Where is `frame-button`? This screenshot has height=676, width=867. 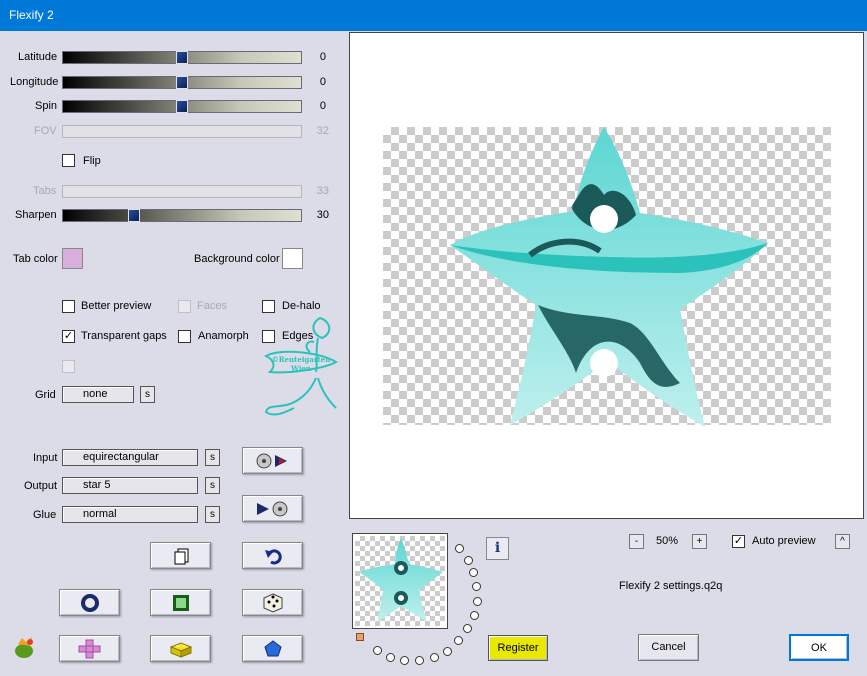 frame-button is located at coordinates (180, 602).